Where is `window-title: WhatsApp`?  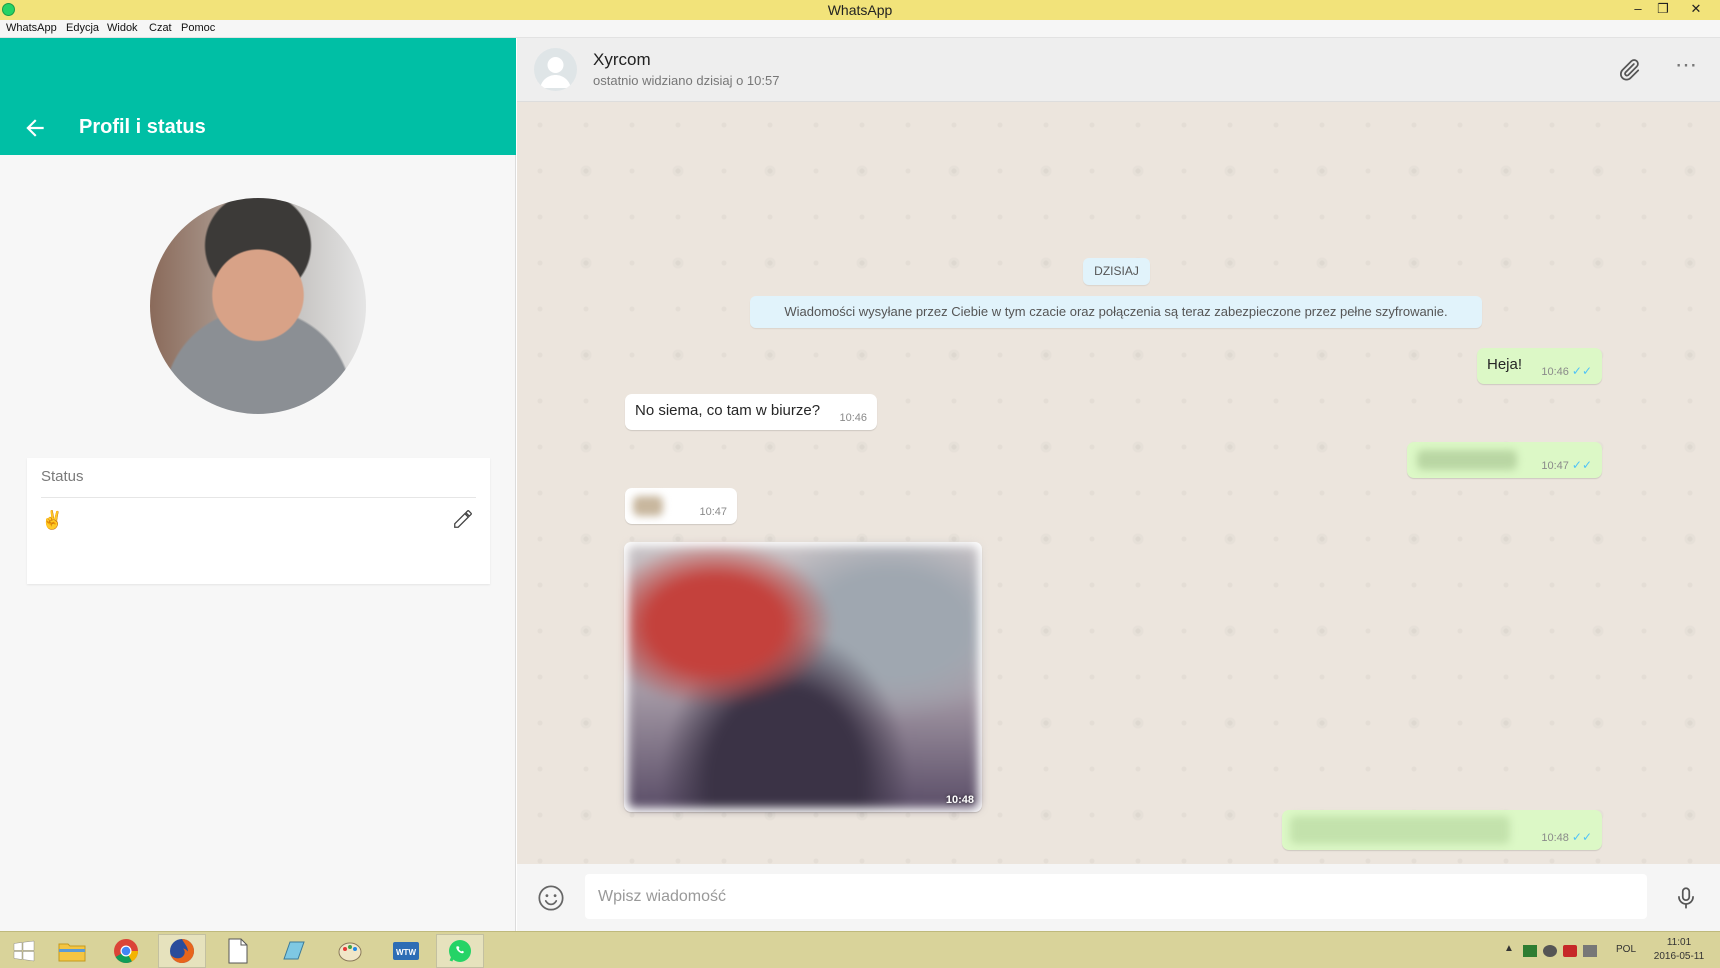
window-title: WhatsApp is located at coordinates (860, 10).